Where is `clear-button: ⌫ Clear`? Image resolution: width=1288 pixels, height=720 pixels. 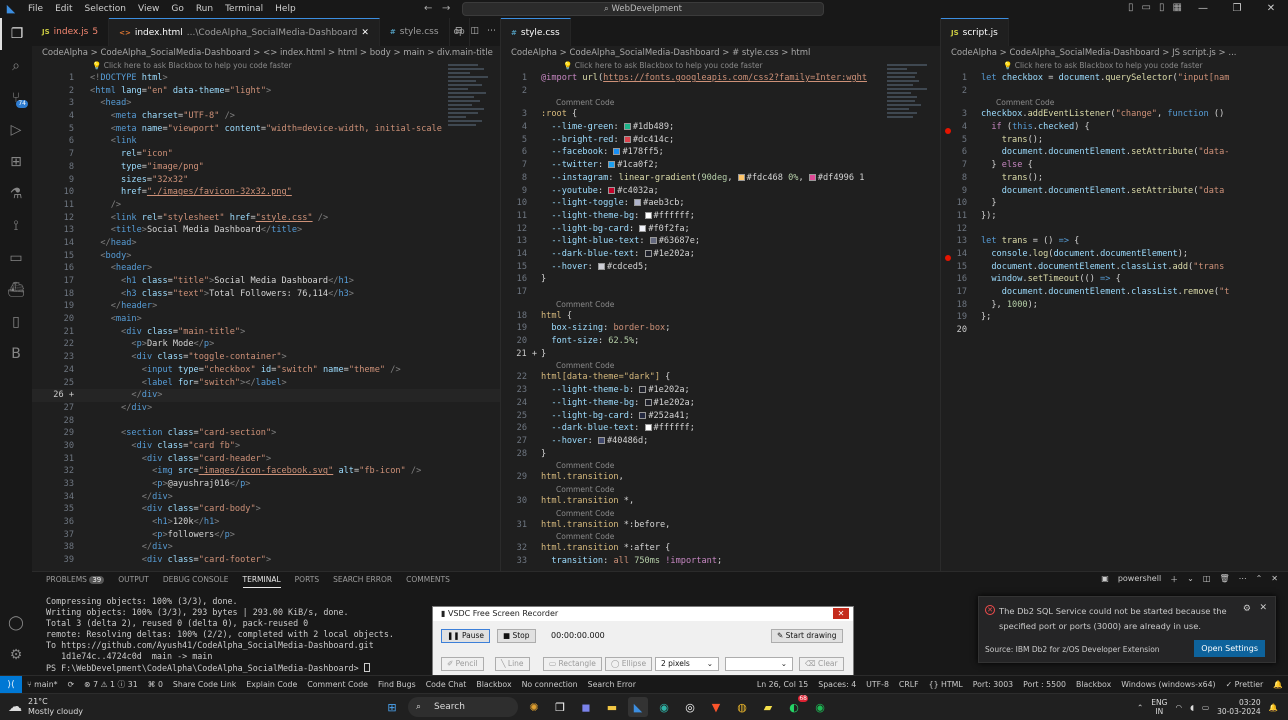 clear-button: ⌫ Clear is located at coordinates (821, 664).